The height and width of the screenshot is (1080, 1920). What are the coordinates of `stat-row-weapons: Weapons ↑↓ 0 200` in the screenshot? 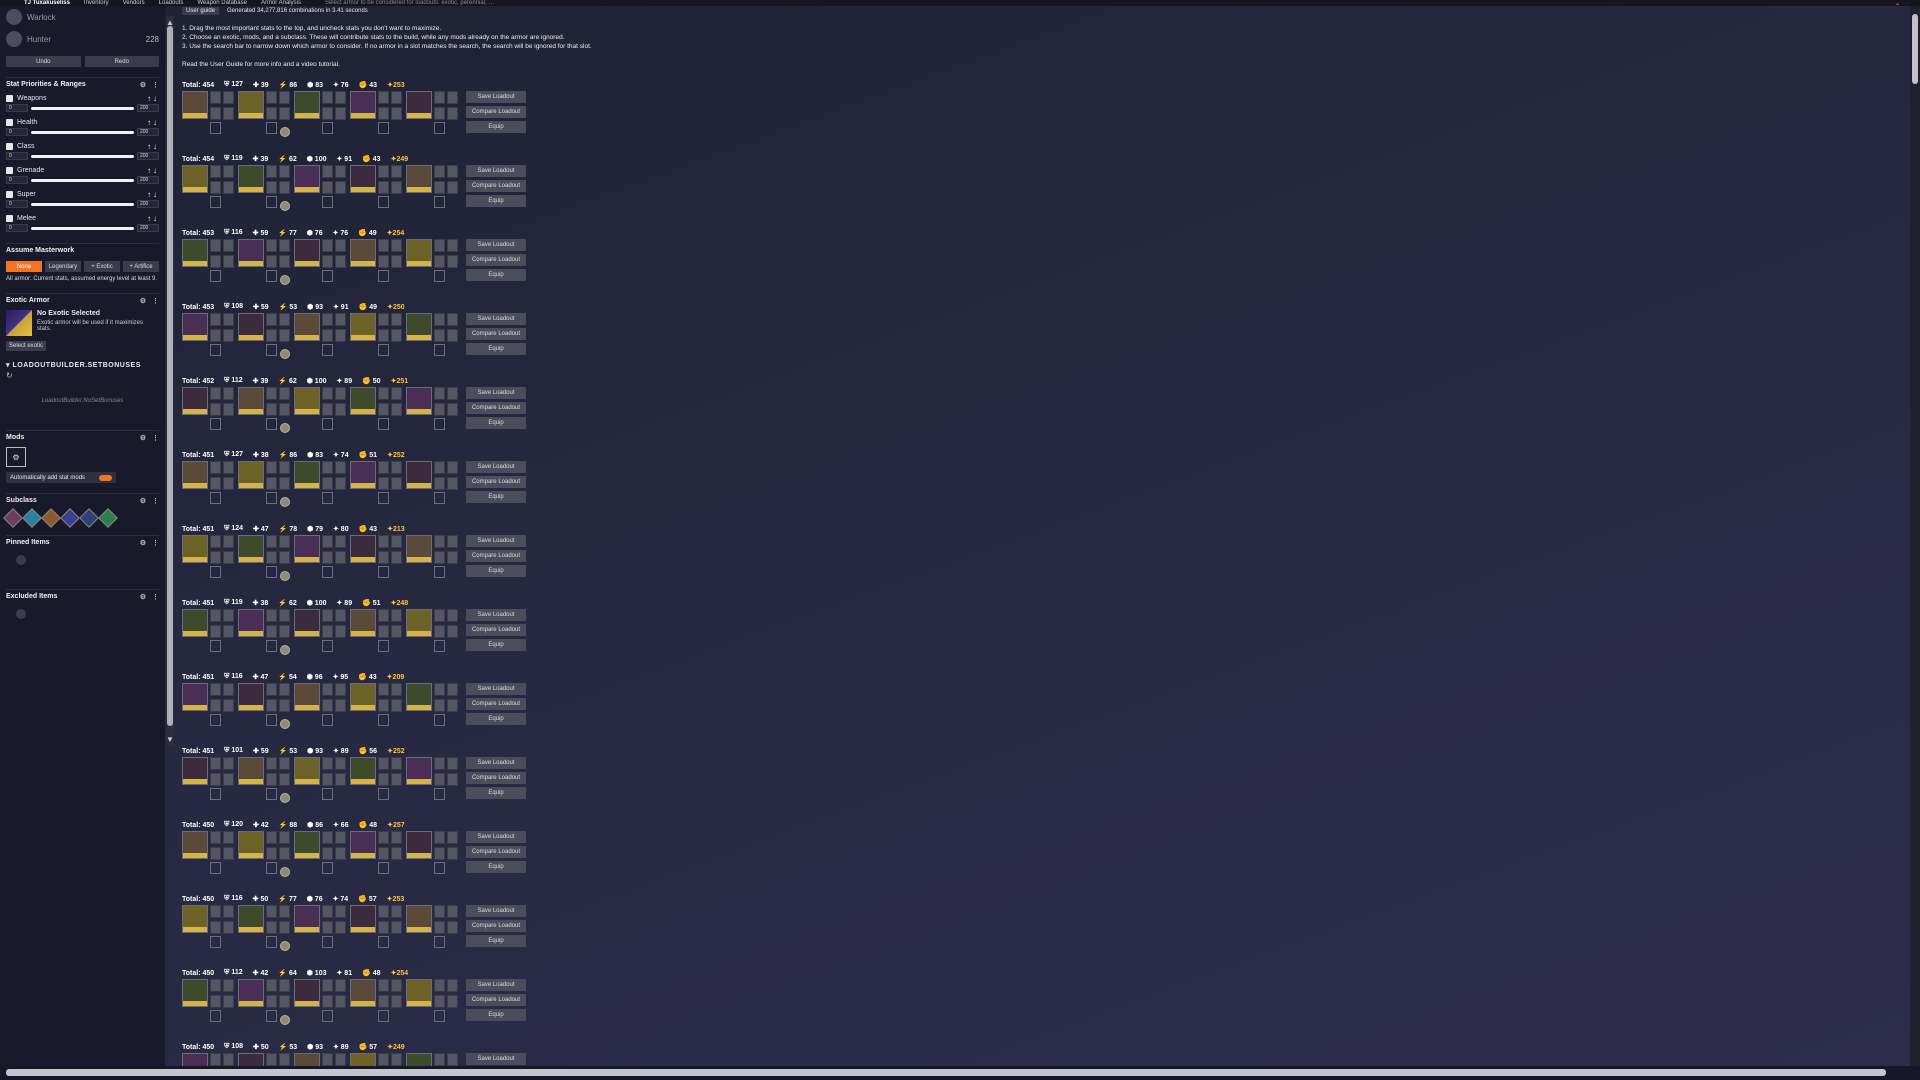 It's located at (82, 103).